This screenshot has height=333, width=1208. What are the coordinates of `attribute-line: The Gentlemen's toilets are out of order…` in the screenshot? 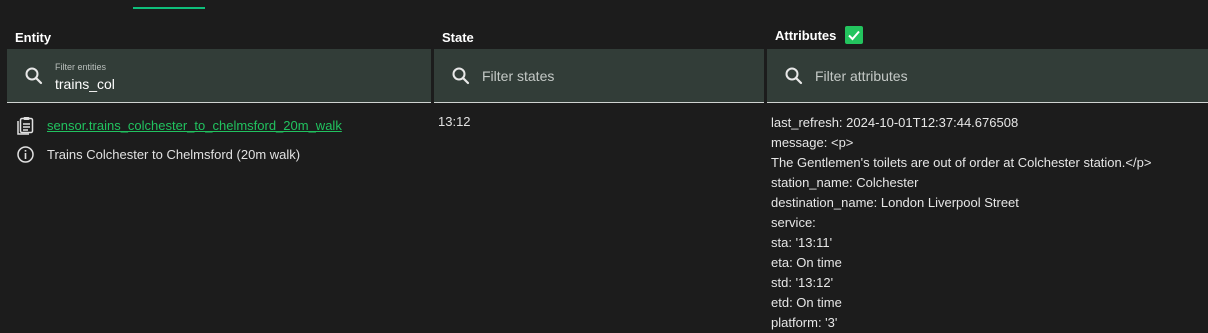 It's located at (961, 162).